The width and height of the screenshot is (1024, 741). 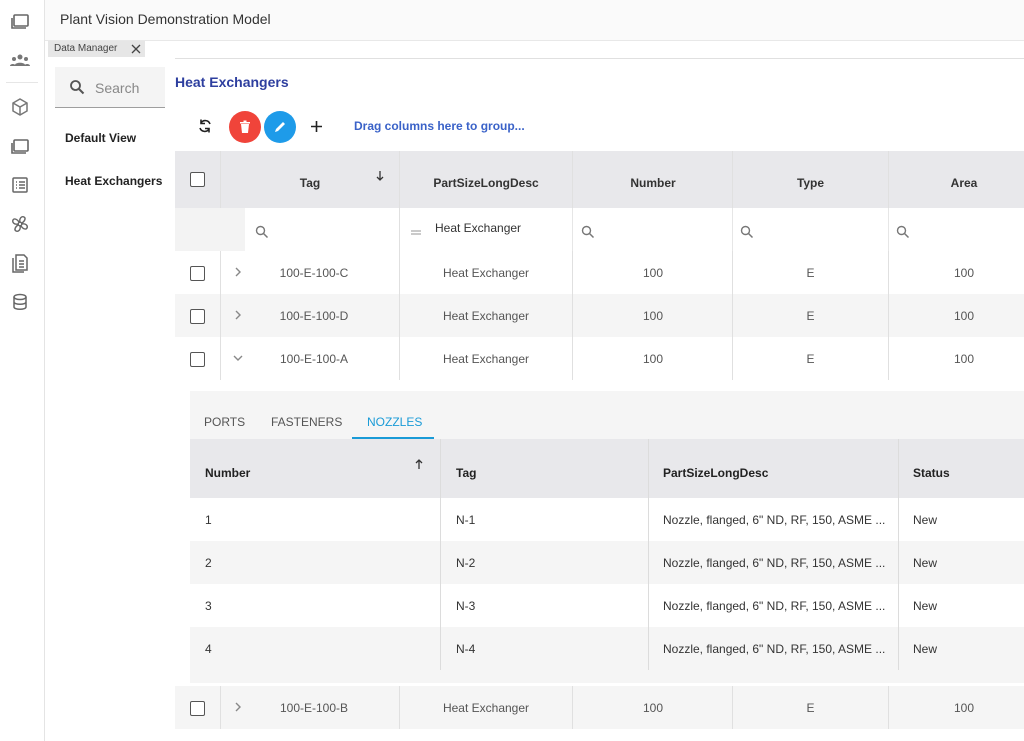 I want to click on search-input: Search, so click(x=110, y=87).